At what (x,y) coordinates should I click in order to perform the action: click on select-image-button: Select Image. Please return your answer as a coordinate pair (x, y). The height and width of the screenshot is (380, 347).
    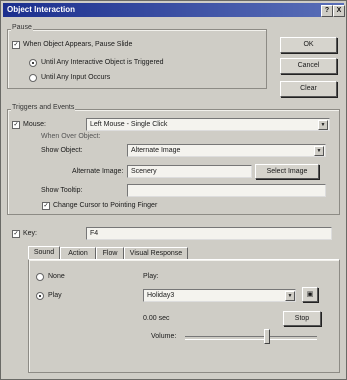
    Looking at the image, I should click on (287, 171).